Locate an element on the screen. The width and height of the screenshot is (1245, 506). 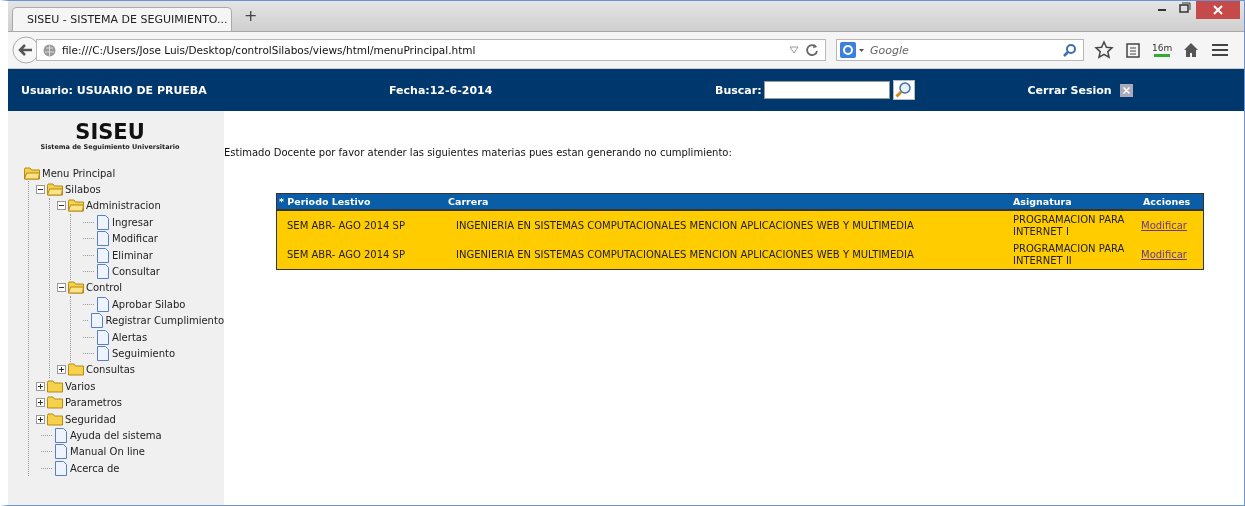
tree-item: Consultas is located at coordinates (111, 370).